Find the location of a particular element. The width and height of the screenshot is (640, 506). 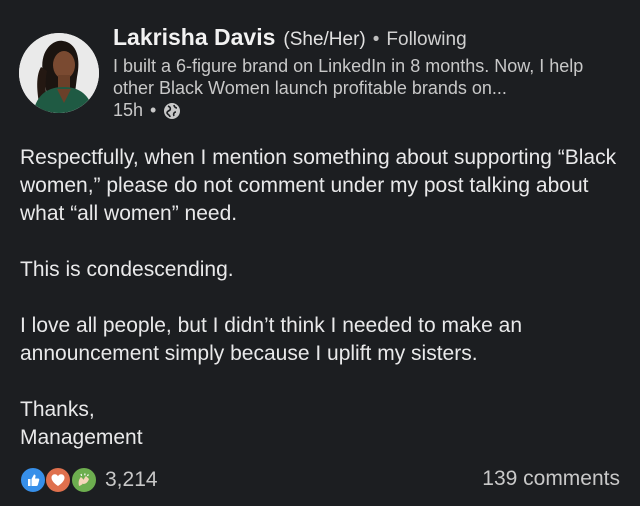

reaction-icons is located at coordinates (60, 480).